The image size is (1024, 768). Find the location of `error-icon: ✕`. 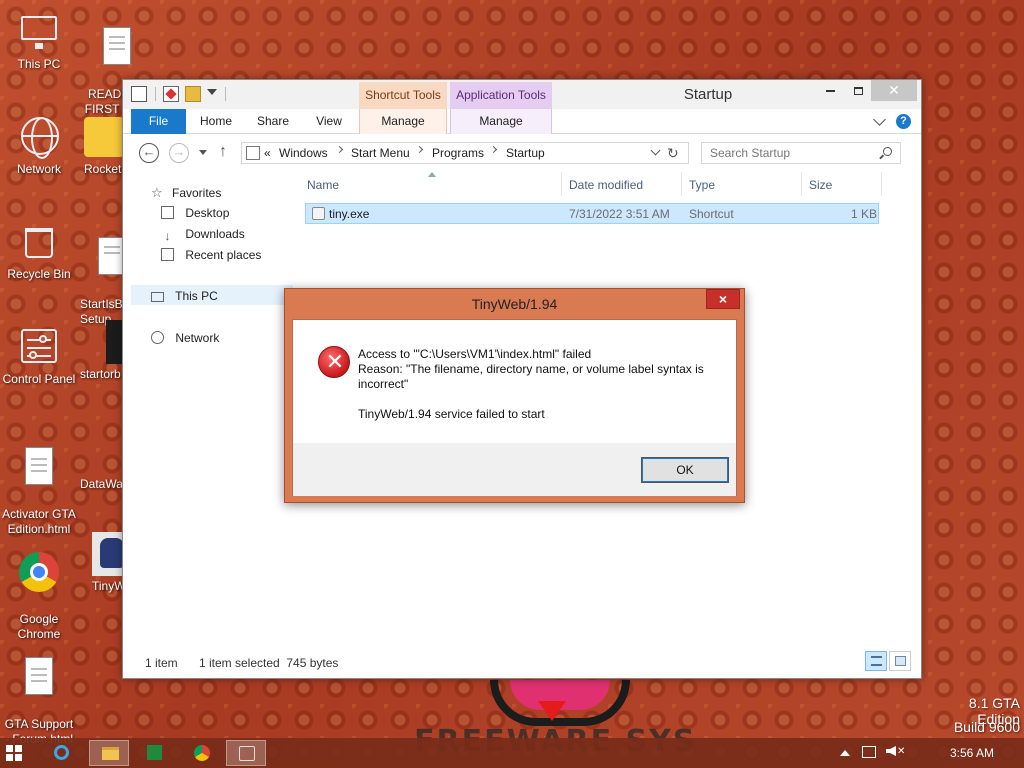

error-icon: ✕ is located at coordinates (334, 362).